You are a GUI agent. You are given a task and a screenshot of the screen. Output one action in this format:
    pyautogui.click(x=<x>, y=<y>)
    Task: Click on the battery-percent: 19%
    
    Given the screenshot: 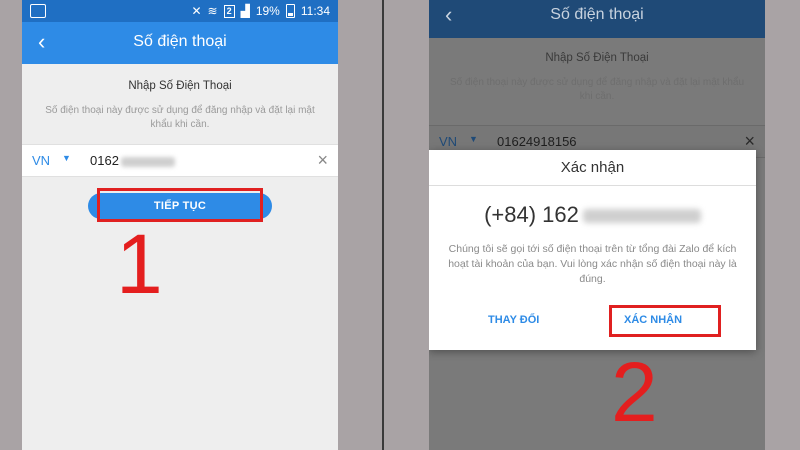 What is the action you would take?
    pyautogui.click(x=267, y=11)
    